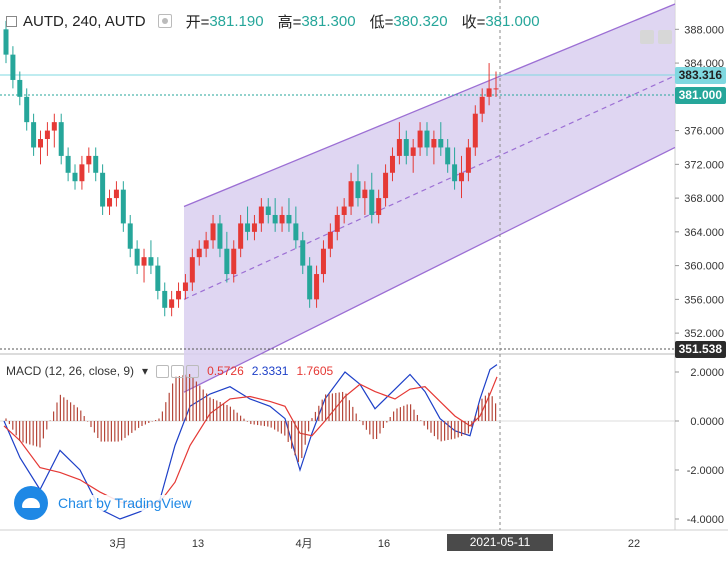 Image resolution: width=728 pixels, height=568 pixels. I want to click on price-tick-label: 372.000, so click(704, 165).